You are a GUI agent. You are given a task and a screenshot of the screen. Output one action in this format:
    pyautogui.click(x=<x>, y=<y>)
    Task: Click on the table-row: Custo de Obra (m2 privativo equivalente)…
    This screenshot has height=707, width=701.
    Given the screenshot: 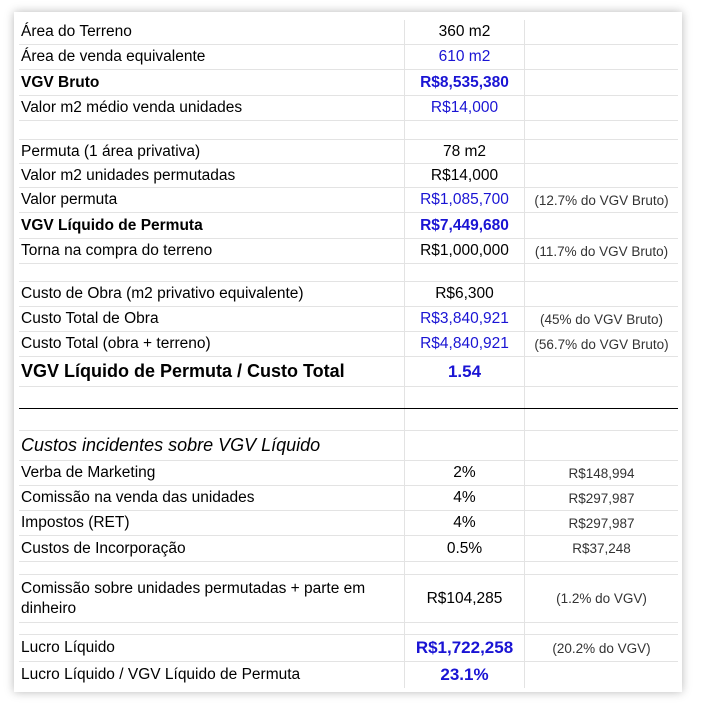 What is the action you would take?
    pyautogui.click(x=348, y=294)
    